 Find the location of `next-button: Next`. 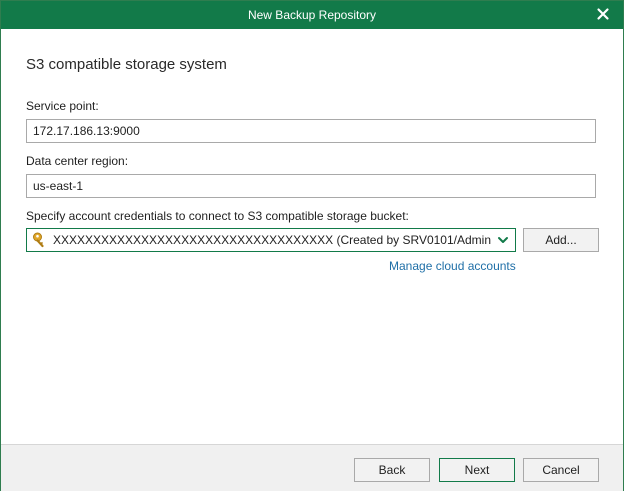

next-button: Next is located at coordinates (477, 470).